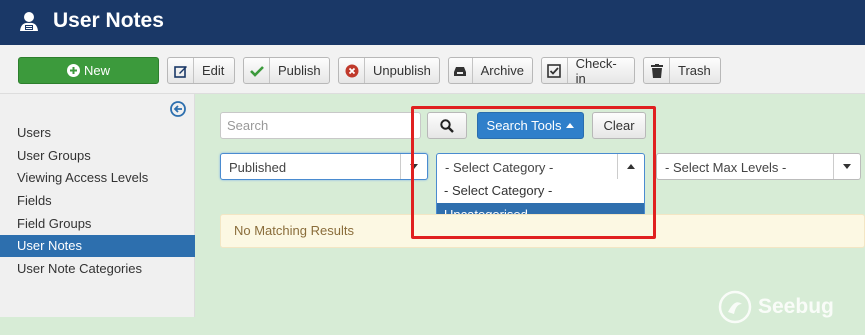 Image resolution: width=865 pixels, height=335 pixels. Describe the element at coordinates (201, 70) in the screenshot. I see `edit-button: Edit` at that location.